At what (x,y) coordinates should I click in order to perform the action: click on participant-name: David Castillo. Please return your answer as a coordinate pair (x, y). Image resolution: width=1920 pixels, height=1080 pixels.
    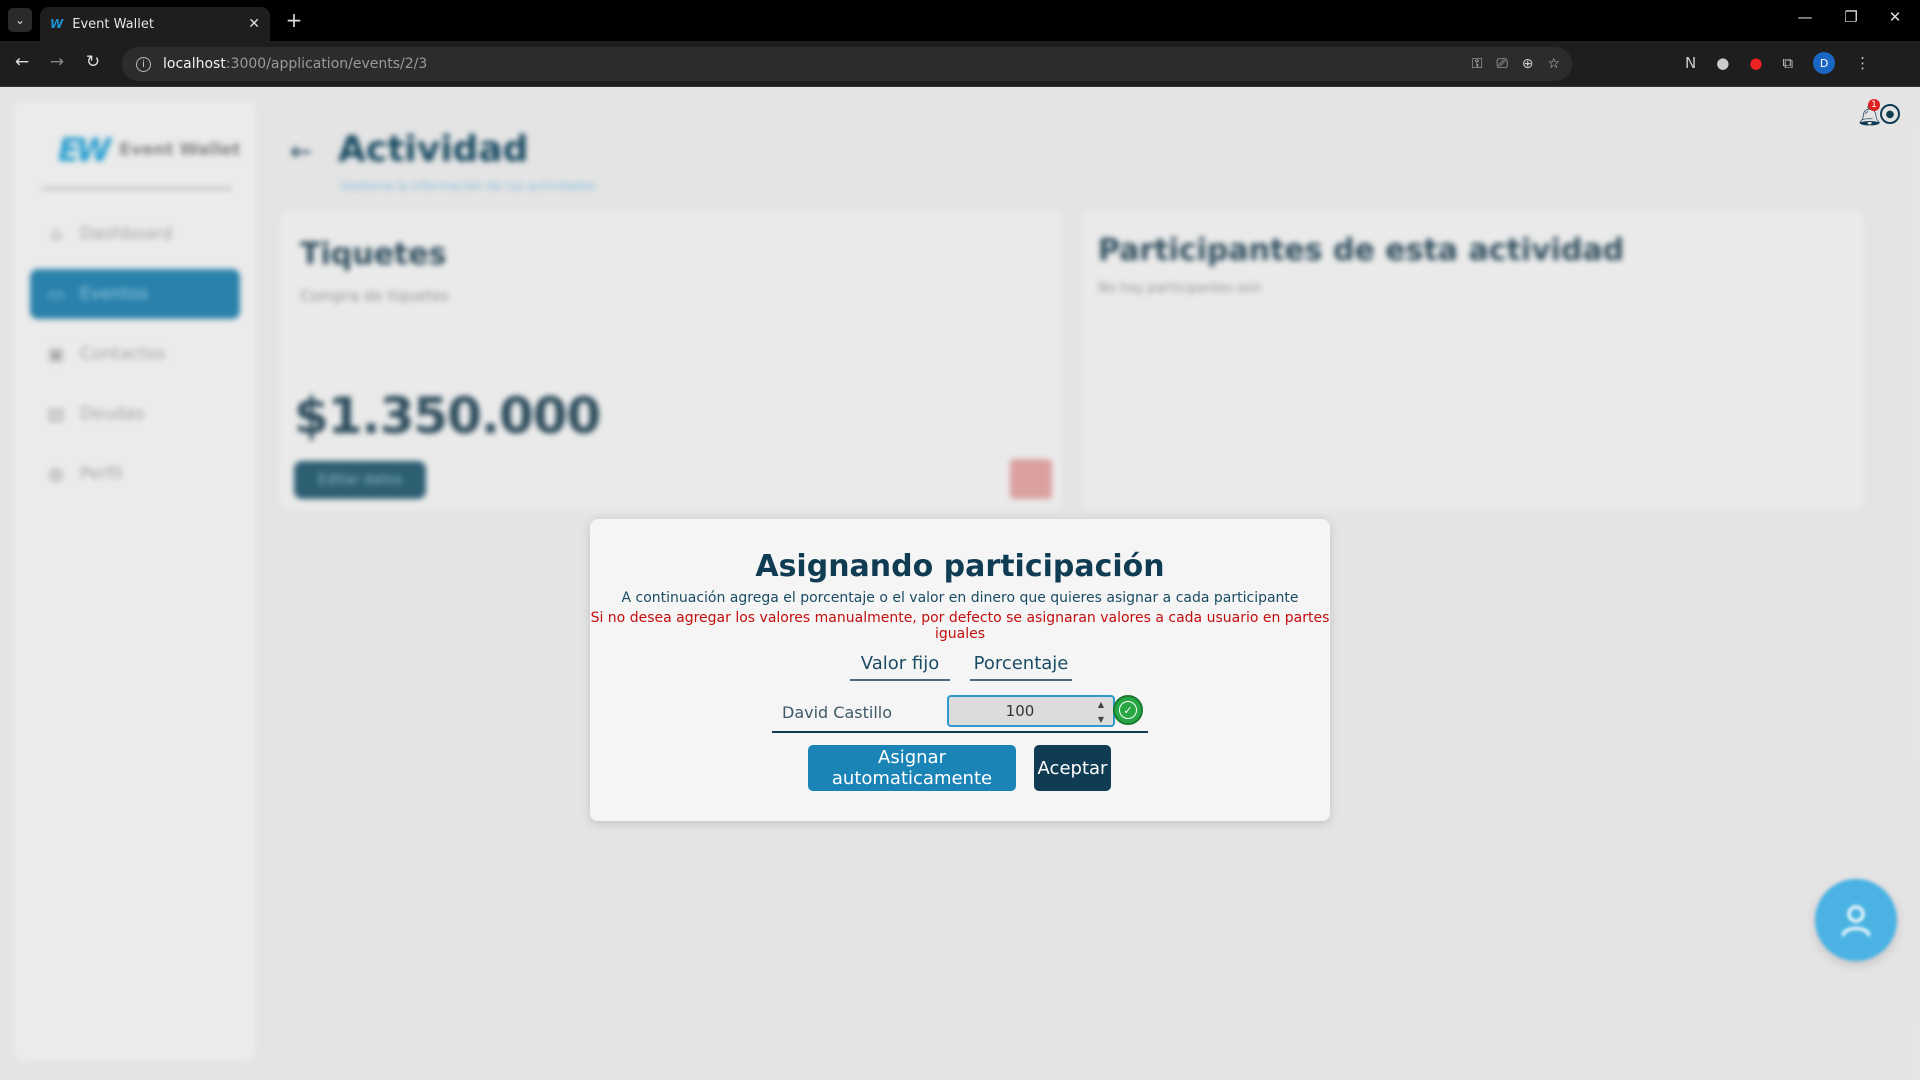
    Looking at the image, I should click on (837, 712).